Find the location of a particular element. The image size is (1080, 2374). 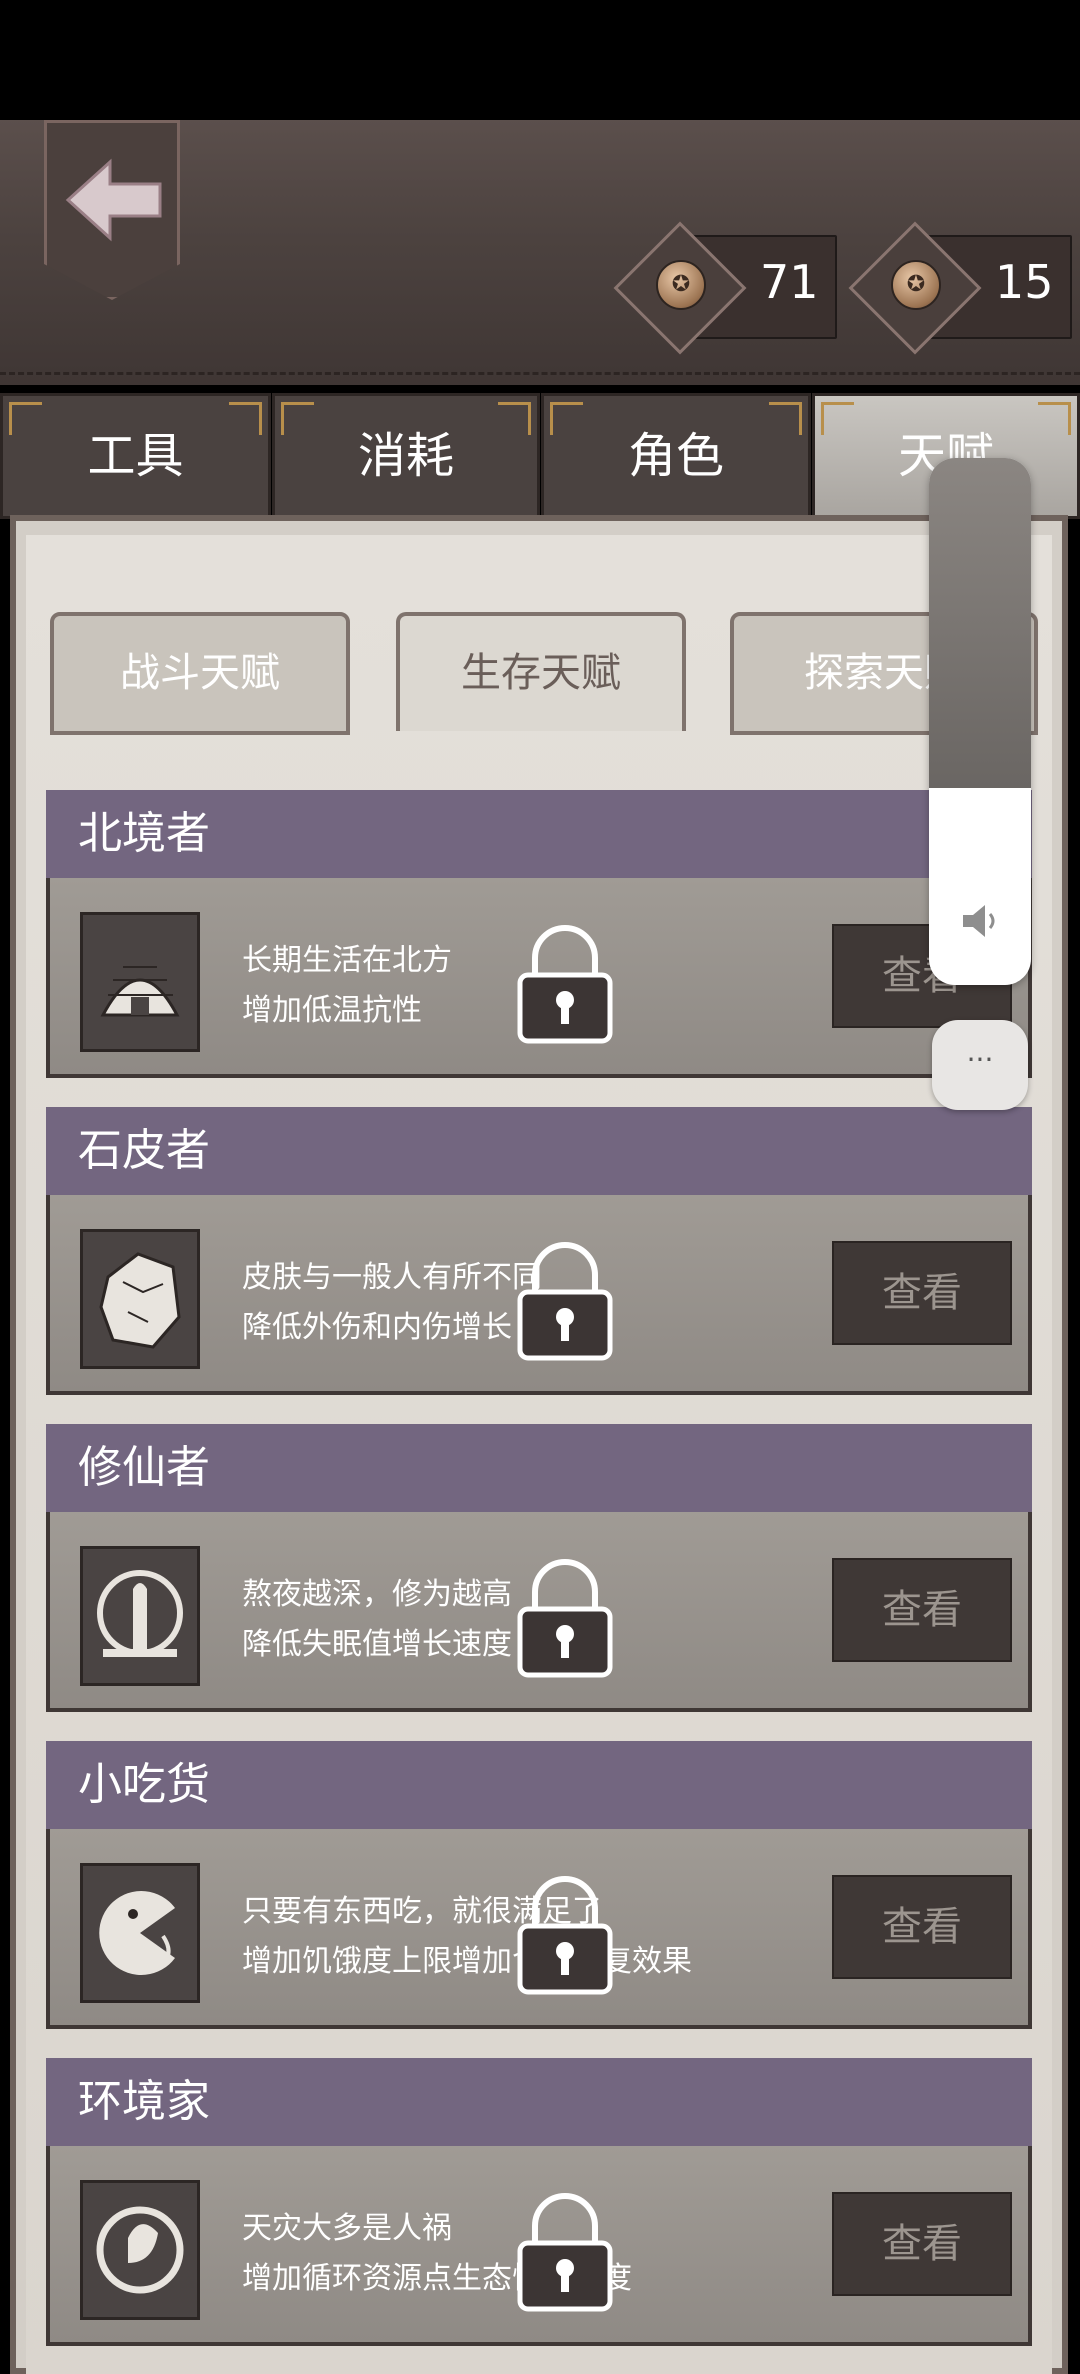

currency-counter-2: ✪ 15 is located at coordinates (961, 288).